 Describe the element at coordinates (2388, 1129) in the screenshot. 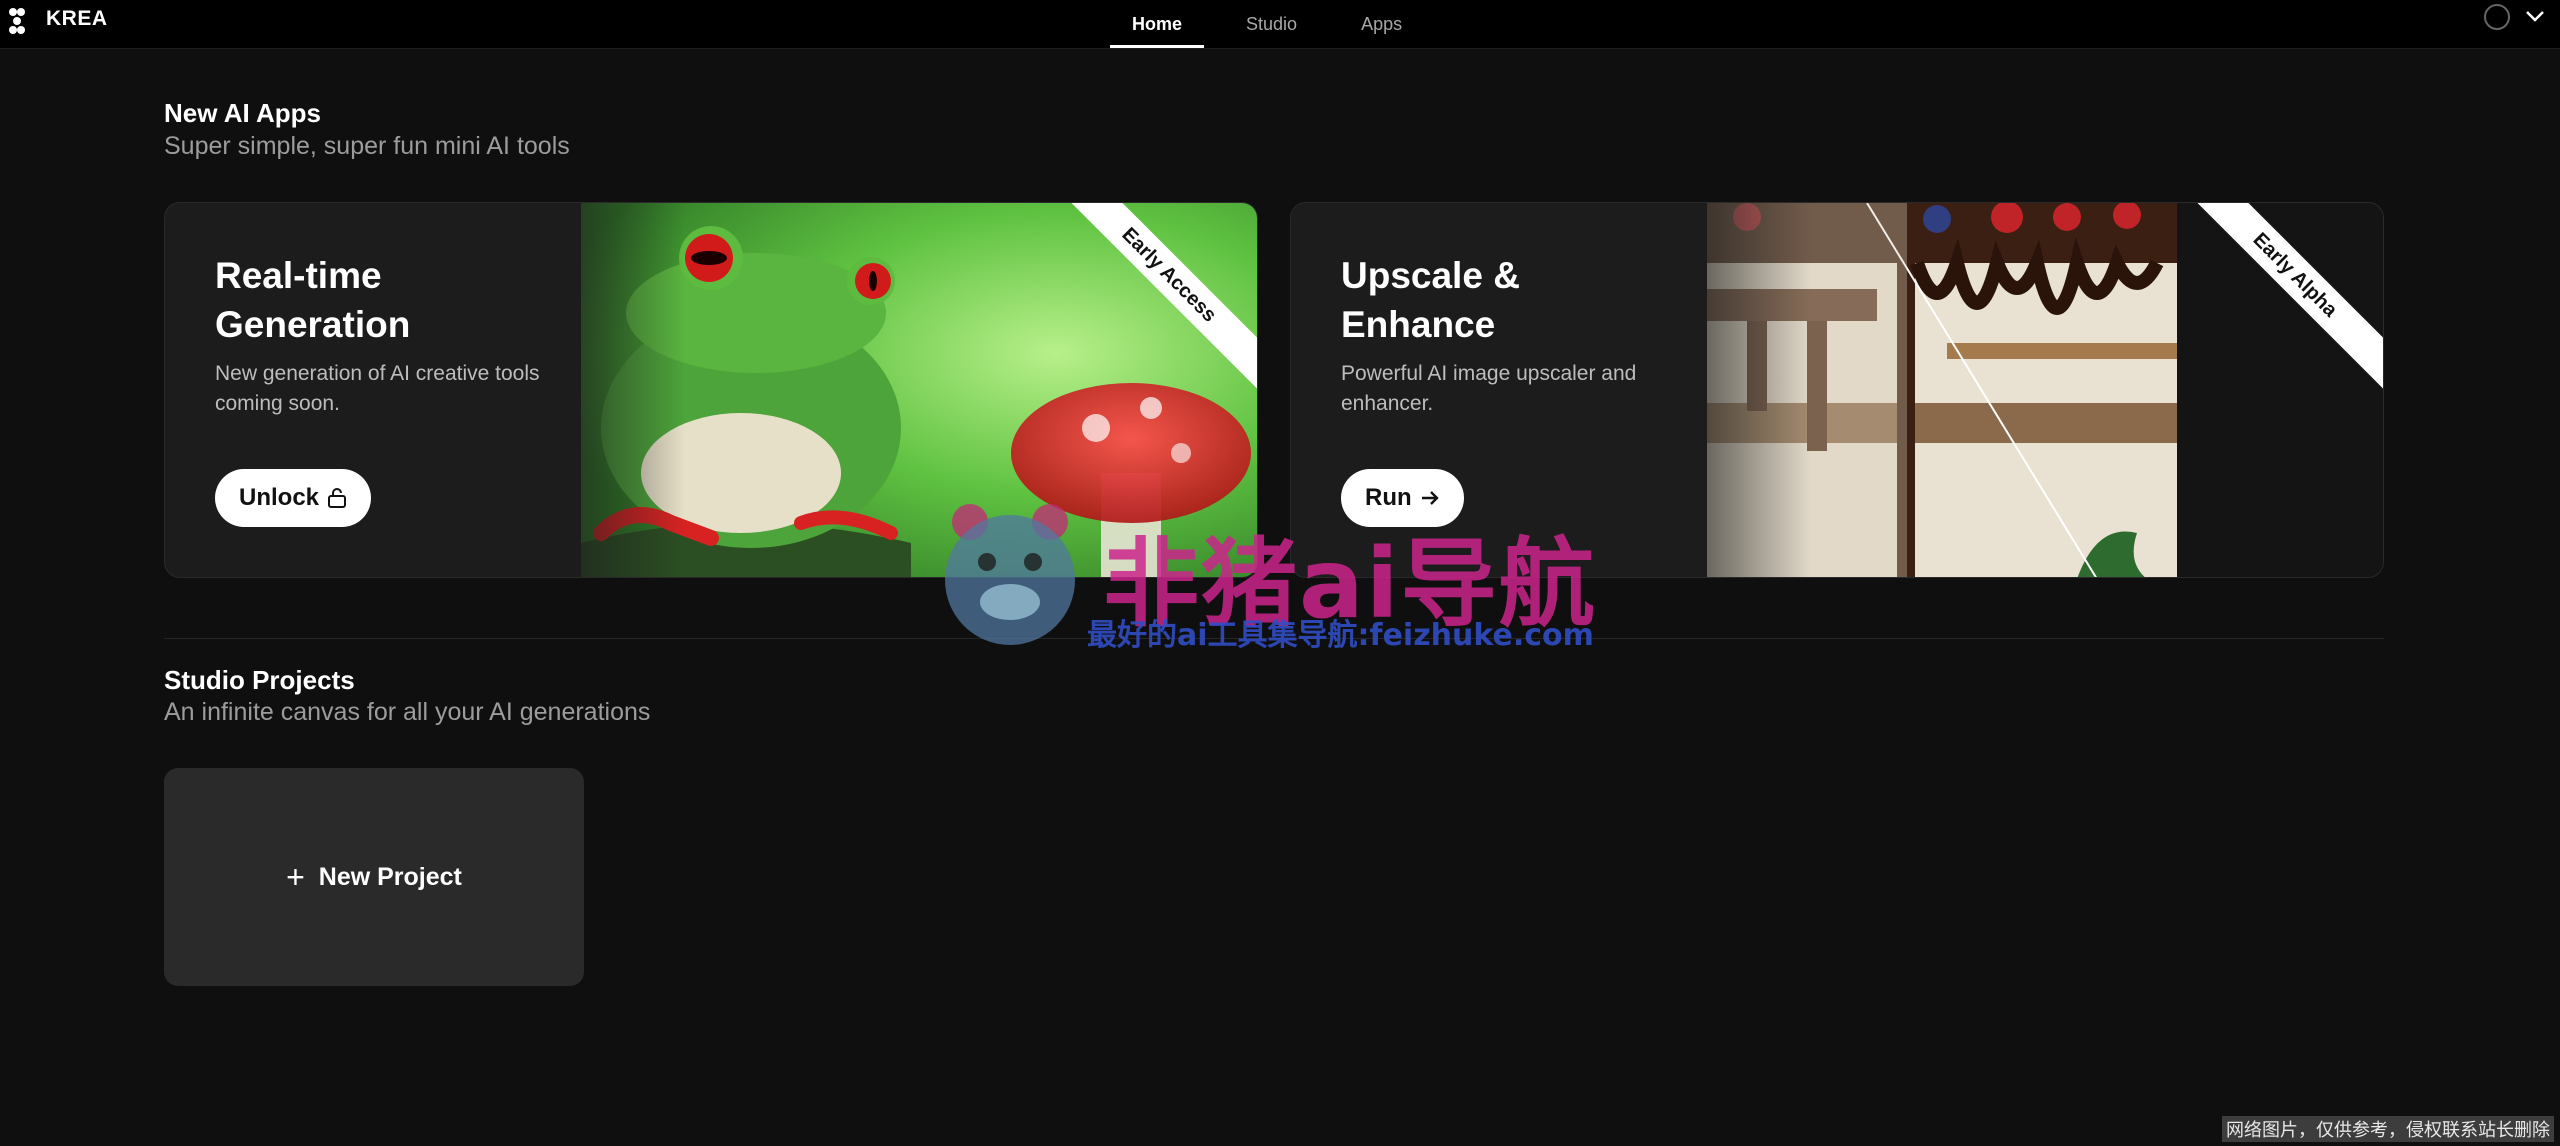

I see `corner-disclaimer: 网络图片，仅供参考，侵权联系站长删除` at that location.